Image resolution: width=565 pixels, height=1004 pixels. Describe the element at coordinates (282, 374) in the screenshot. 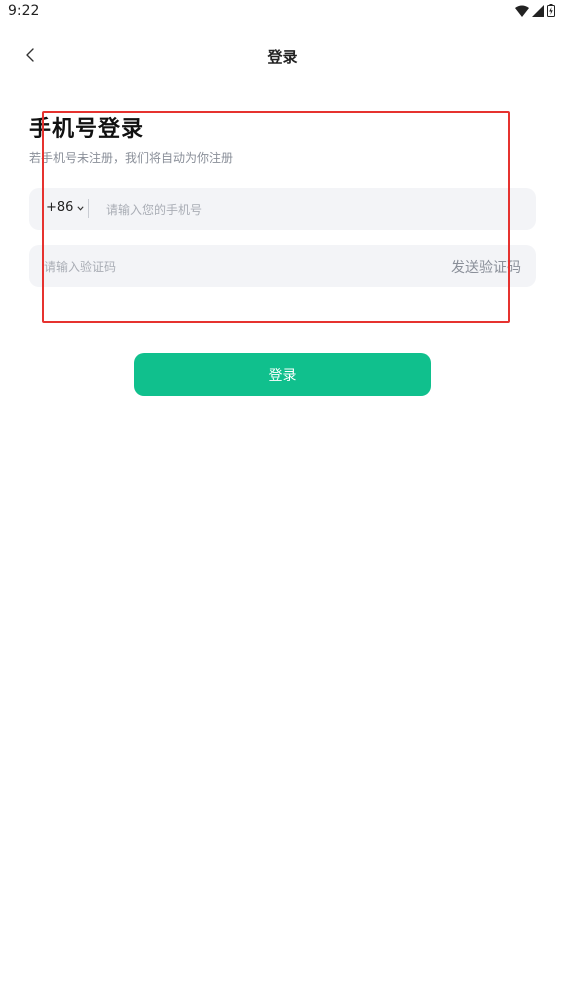

I see `login-button: 登录` at that location.